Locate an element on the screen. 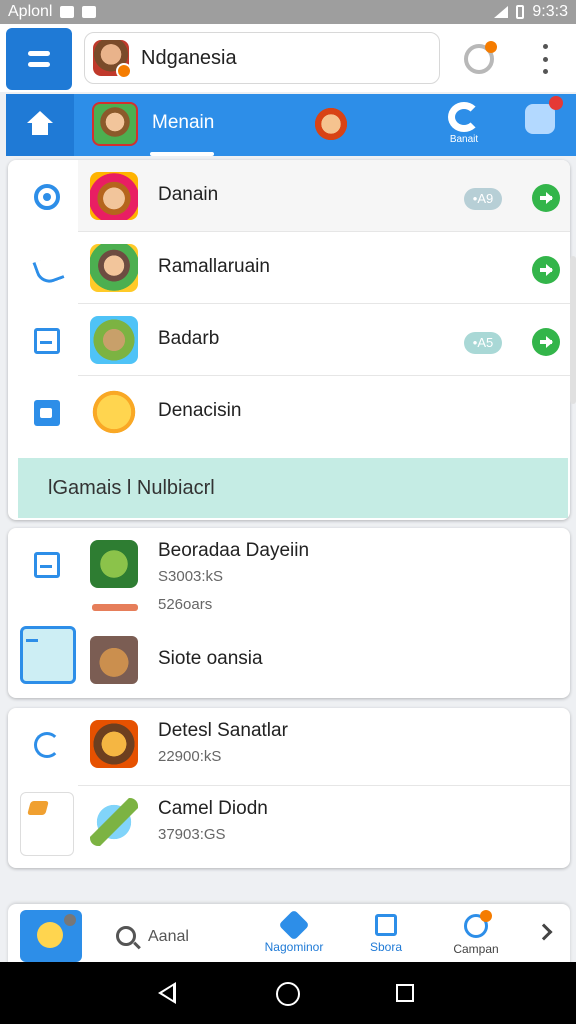  chevron-right-icon is located at coordinates (544, 932).